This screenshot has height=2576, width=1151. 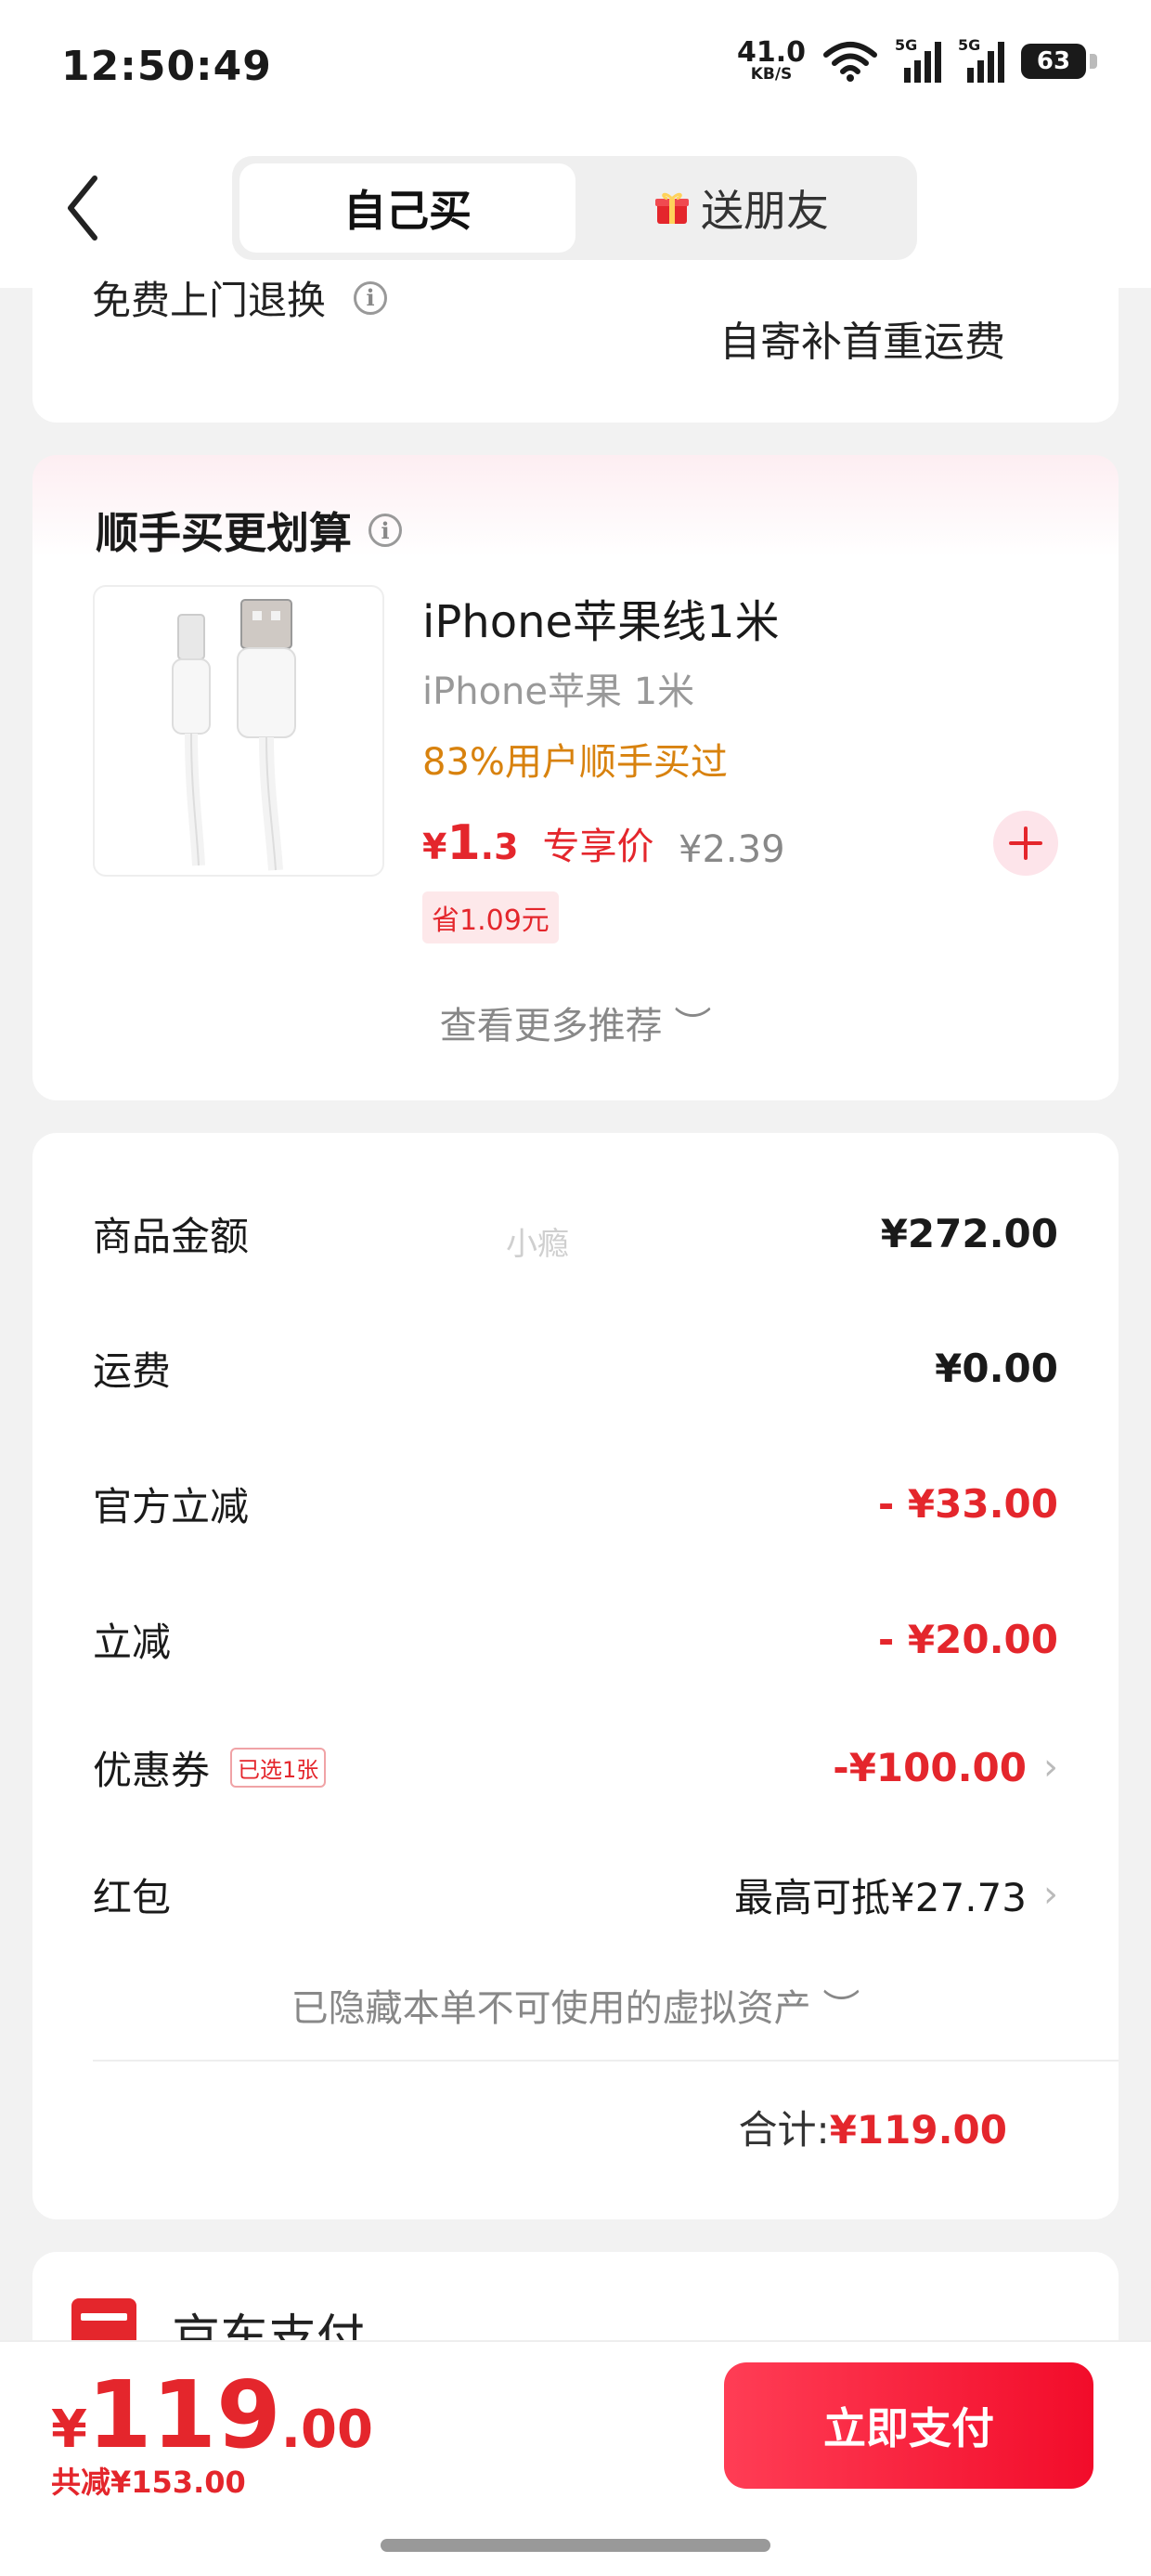 What do you see at coordinates (969, 1233) in the screenshot?
I see `summary-value: ¥272.00` at bounding box center [969, 1233].